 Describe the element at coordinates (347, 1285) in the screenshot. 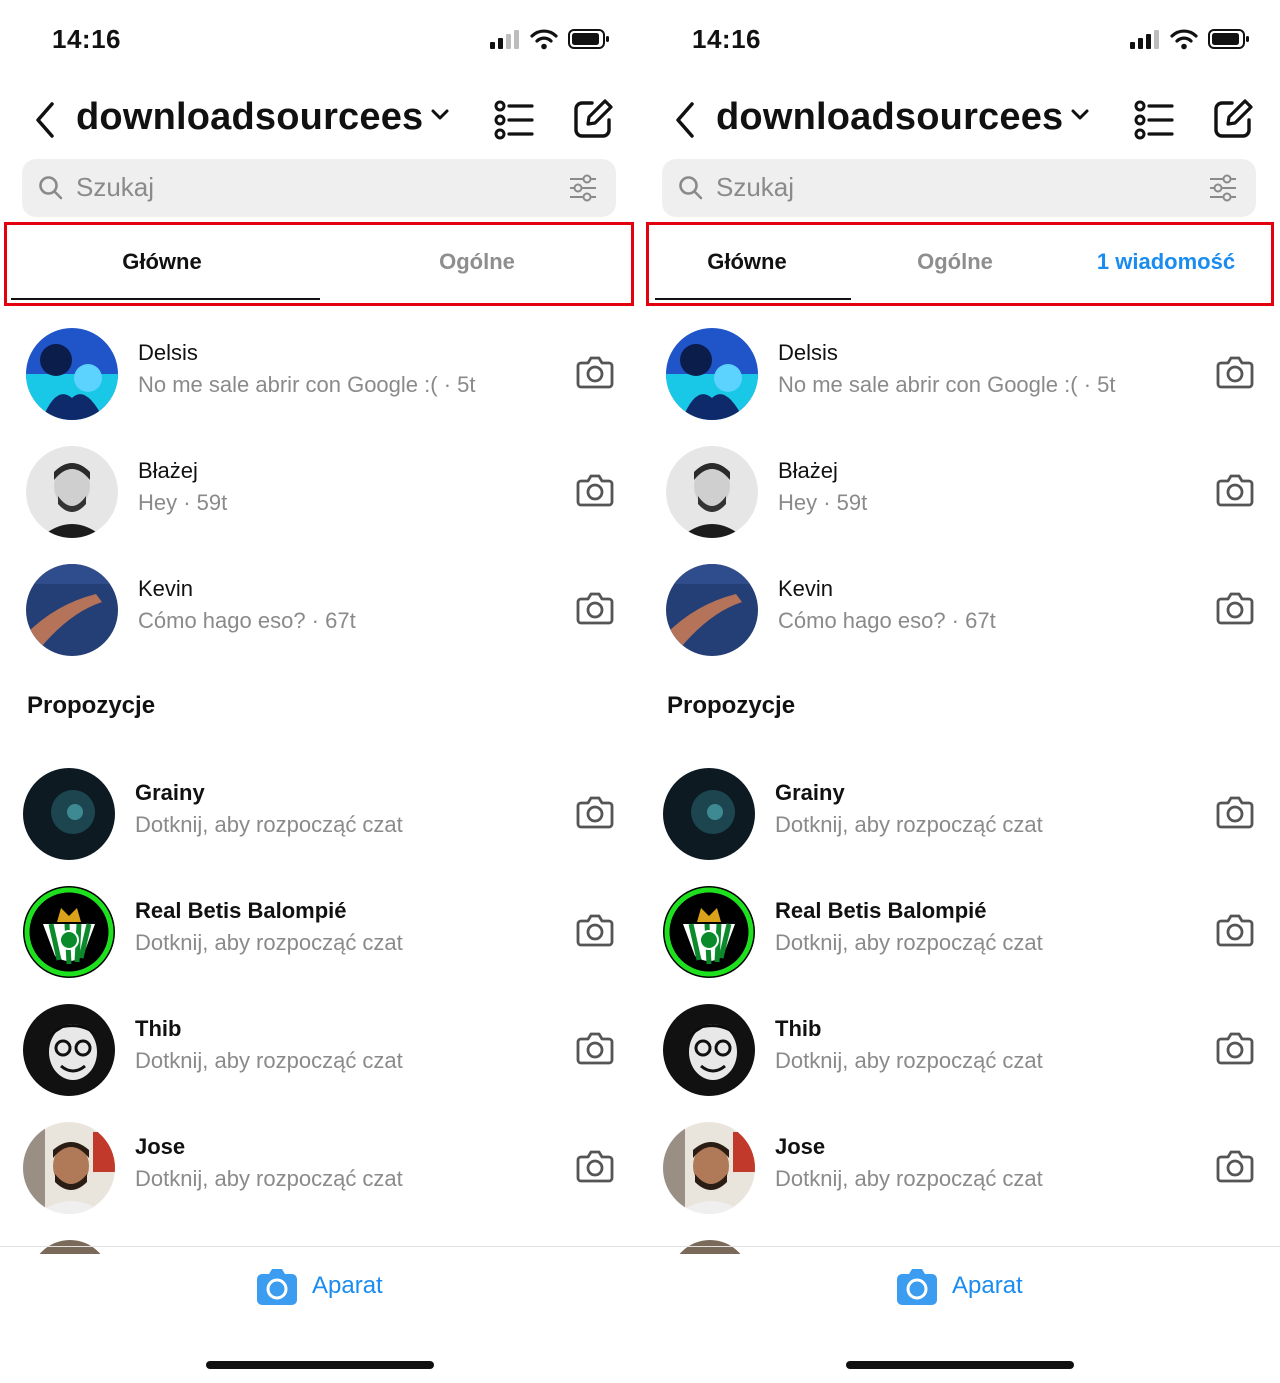

I see `camera-button-label: Aparat` at that location.